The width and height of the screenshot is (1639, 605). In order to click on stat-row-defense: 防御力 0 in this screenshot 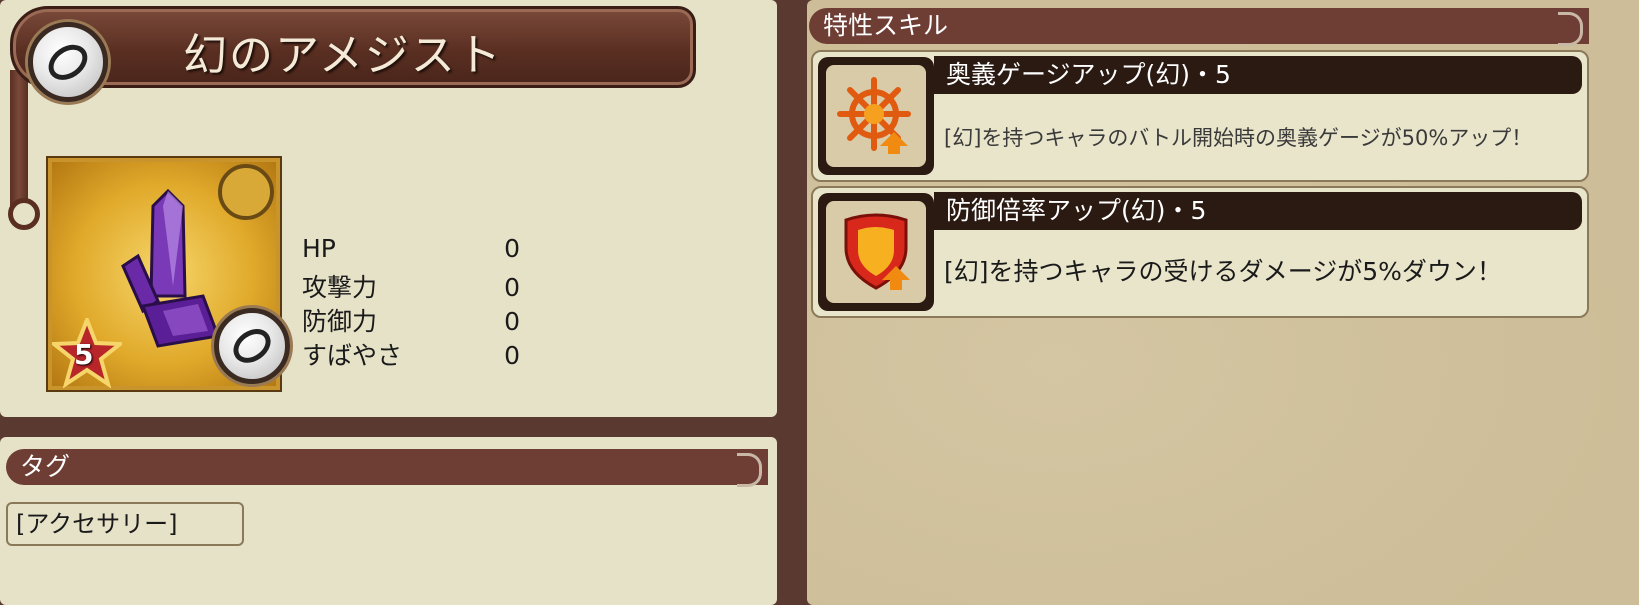, I will do `click(411, 320)`.